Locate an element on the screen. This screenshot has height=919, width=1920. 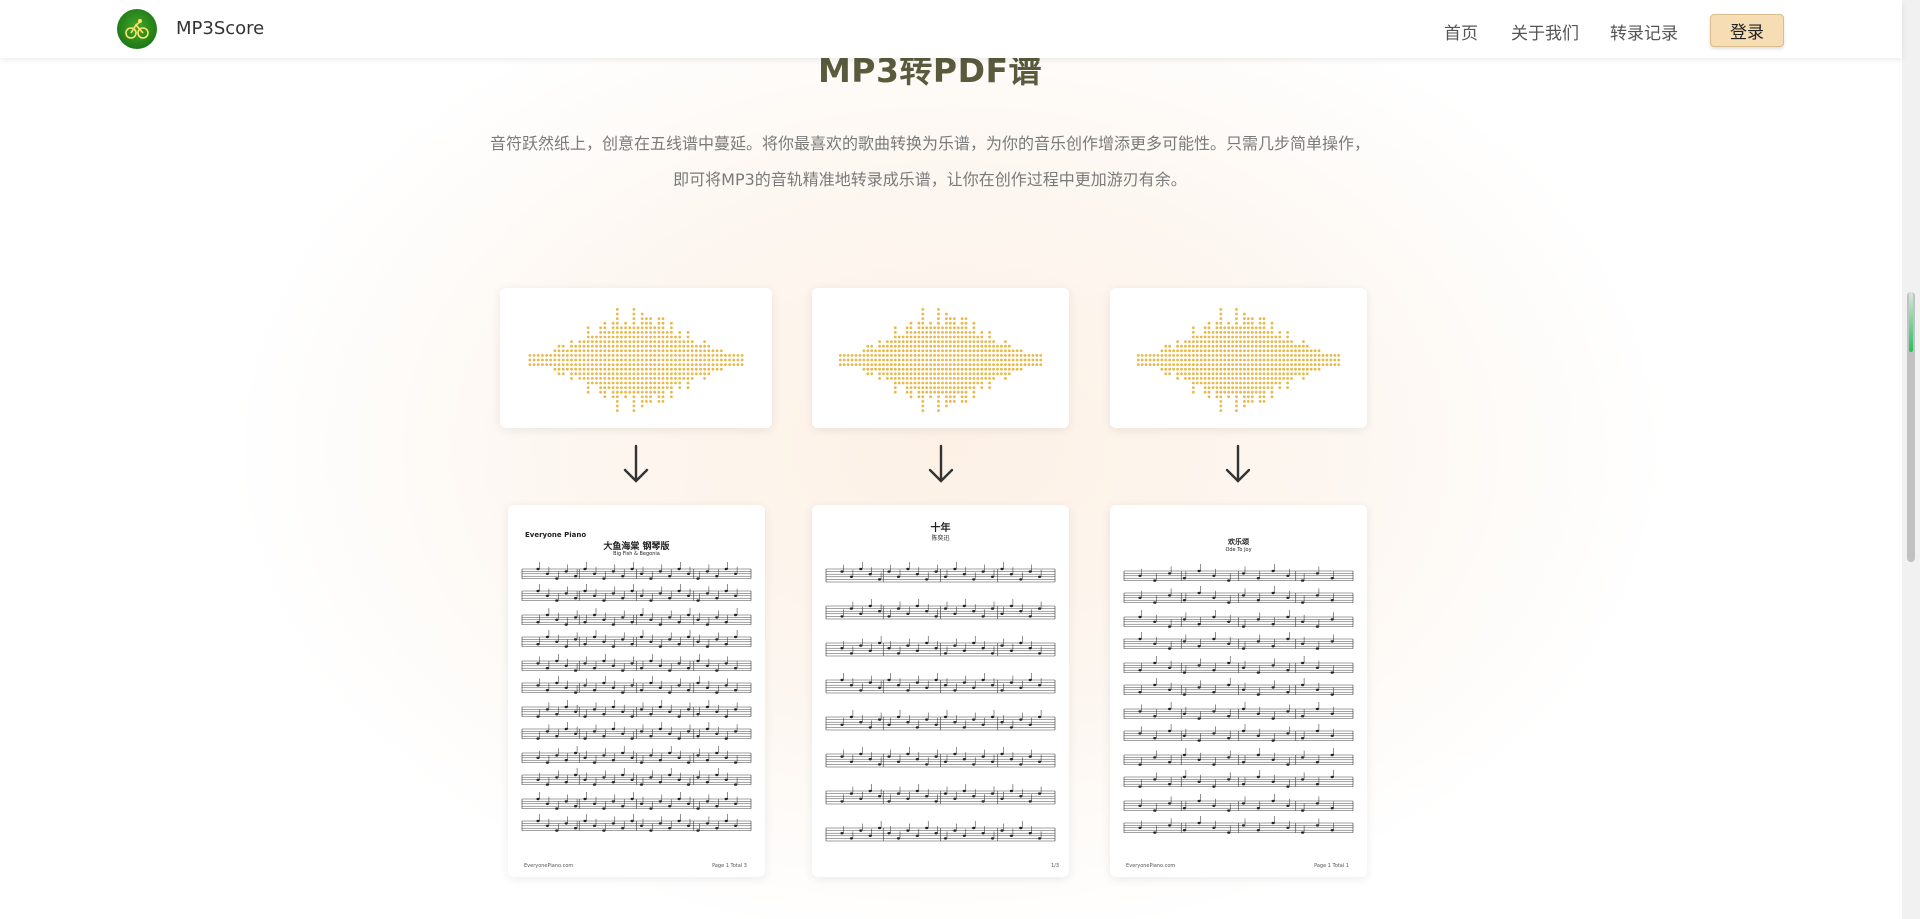
nav-about-us: 关于我们 is located at coordinates (1545, 31).